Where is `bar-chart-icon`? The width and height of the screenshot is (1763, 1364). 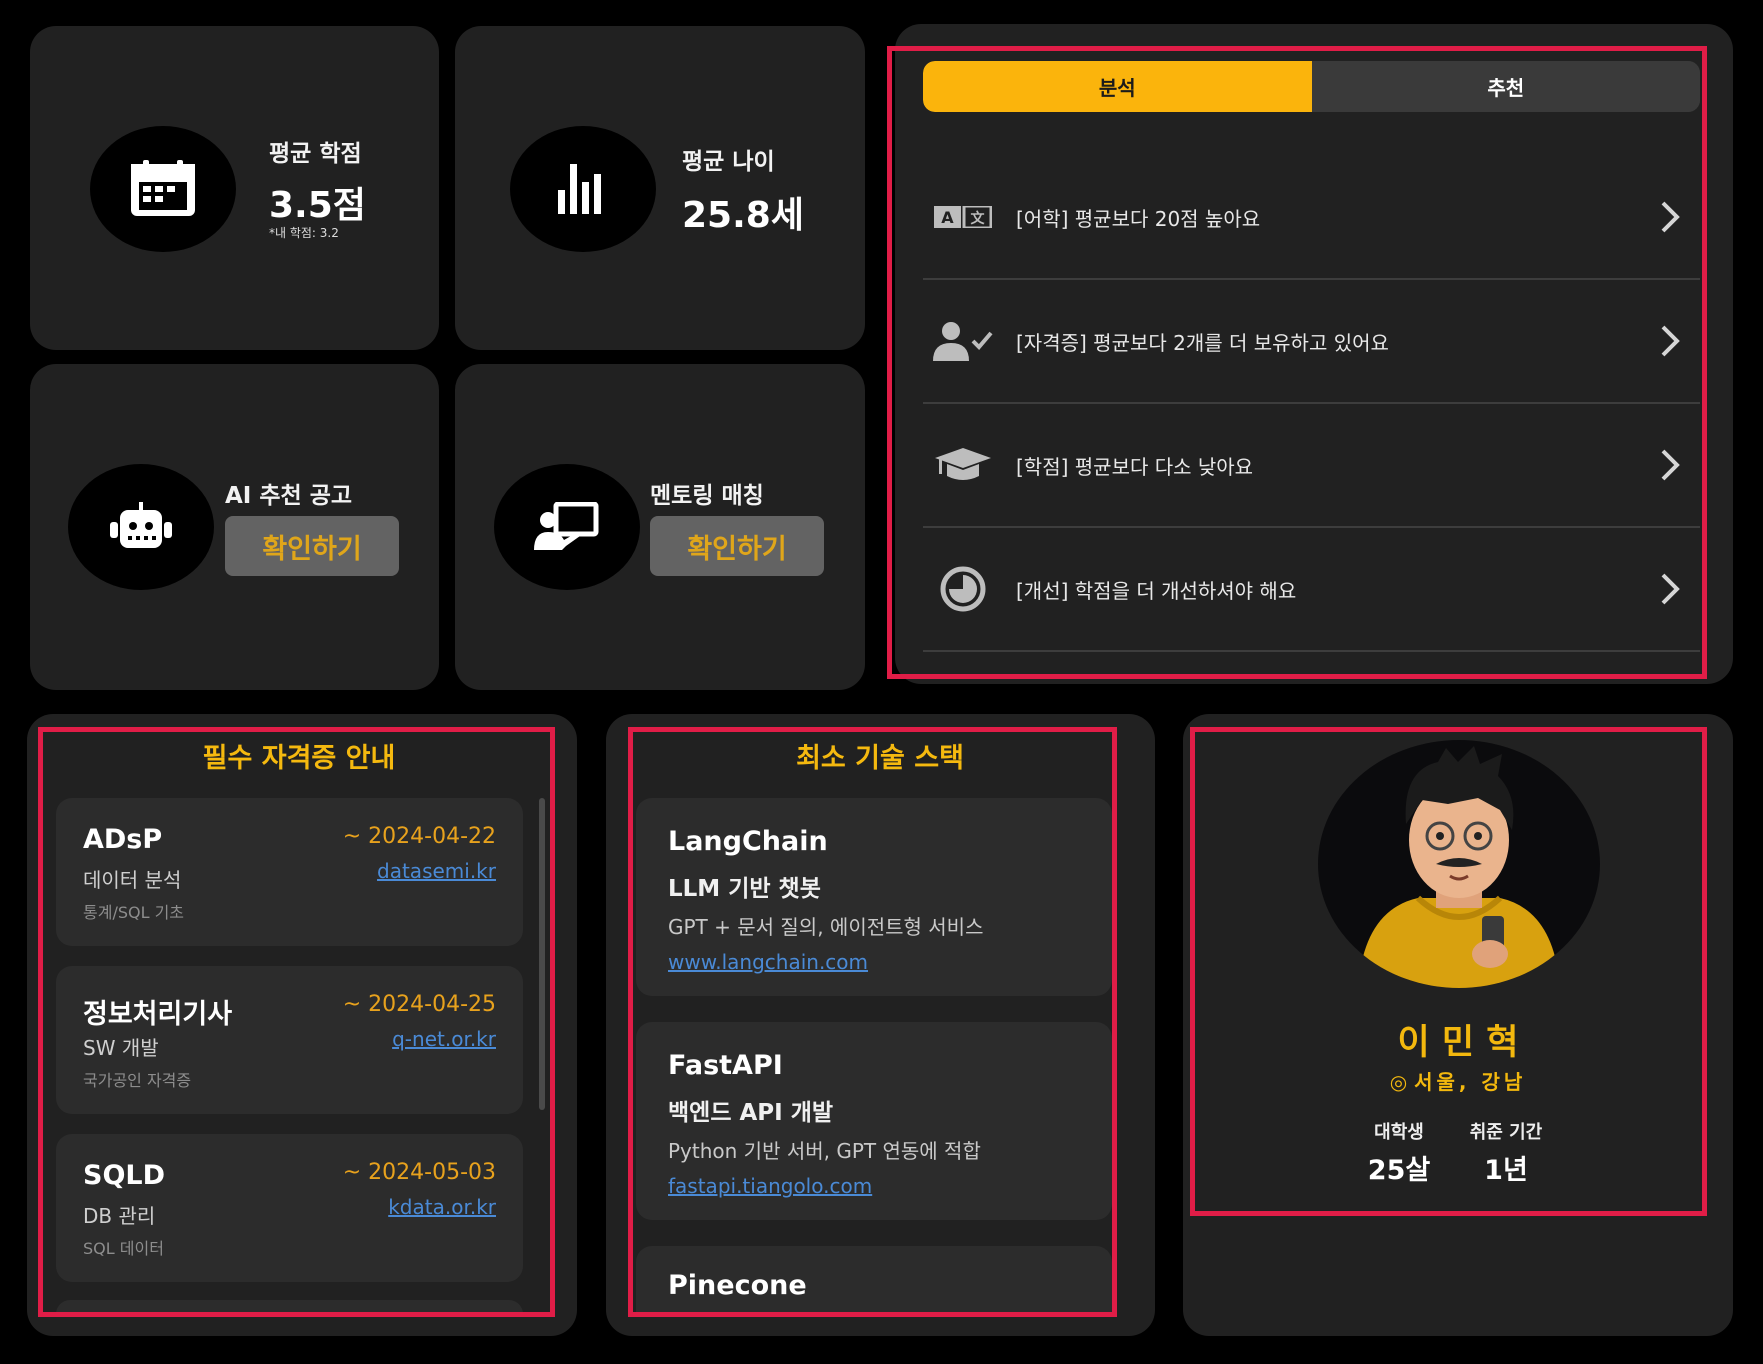
bar-chart-icon is located at coordinates (579, 189).